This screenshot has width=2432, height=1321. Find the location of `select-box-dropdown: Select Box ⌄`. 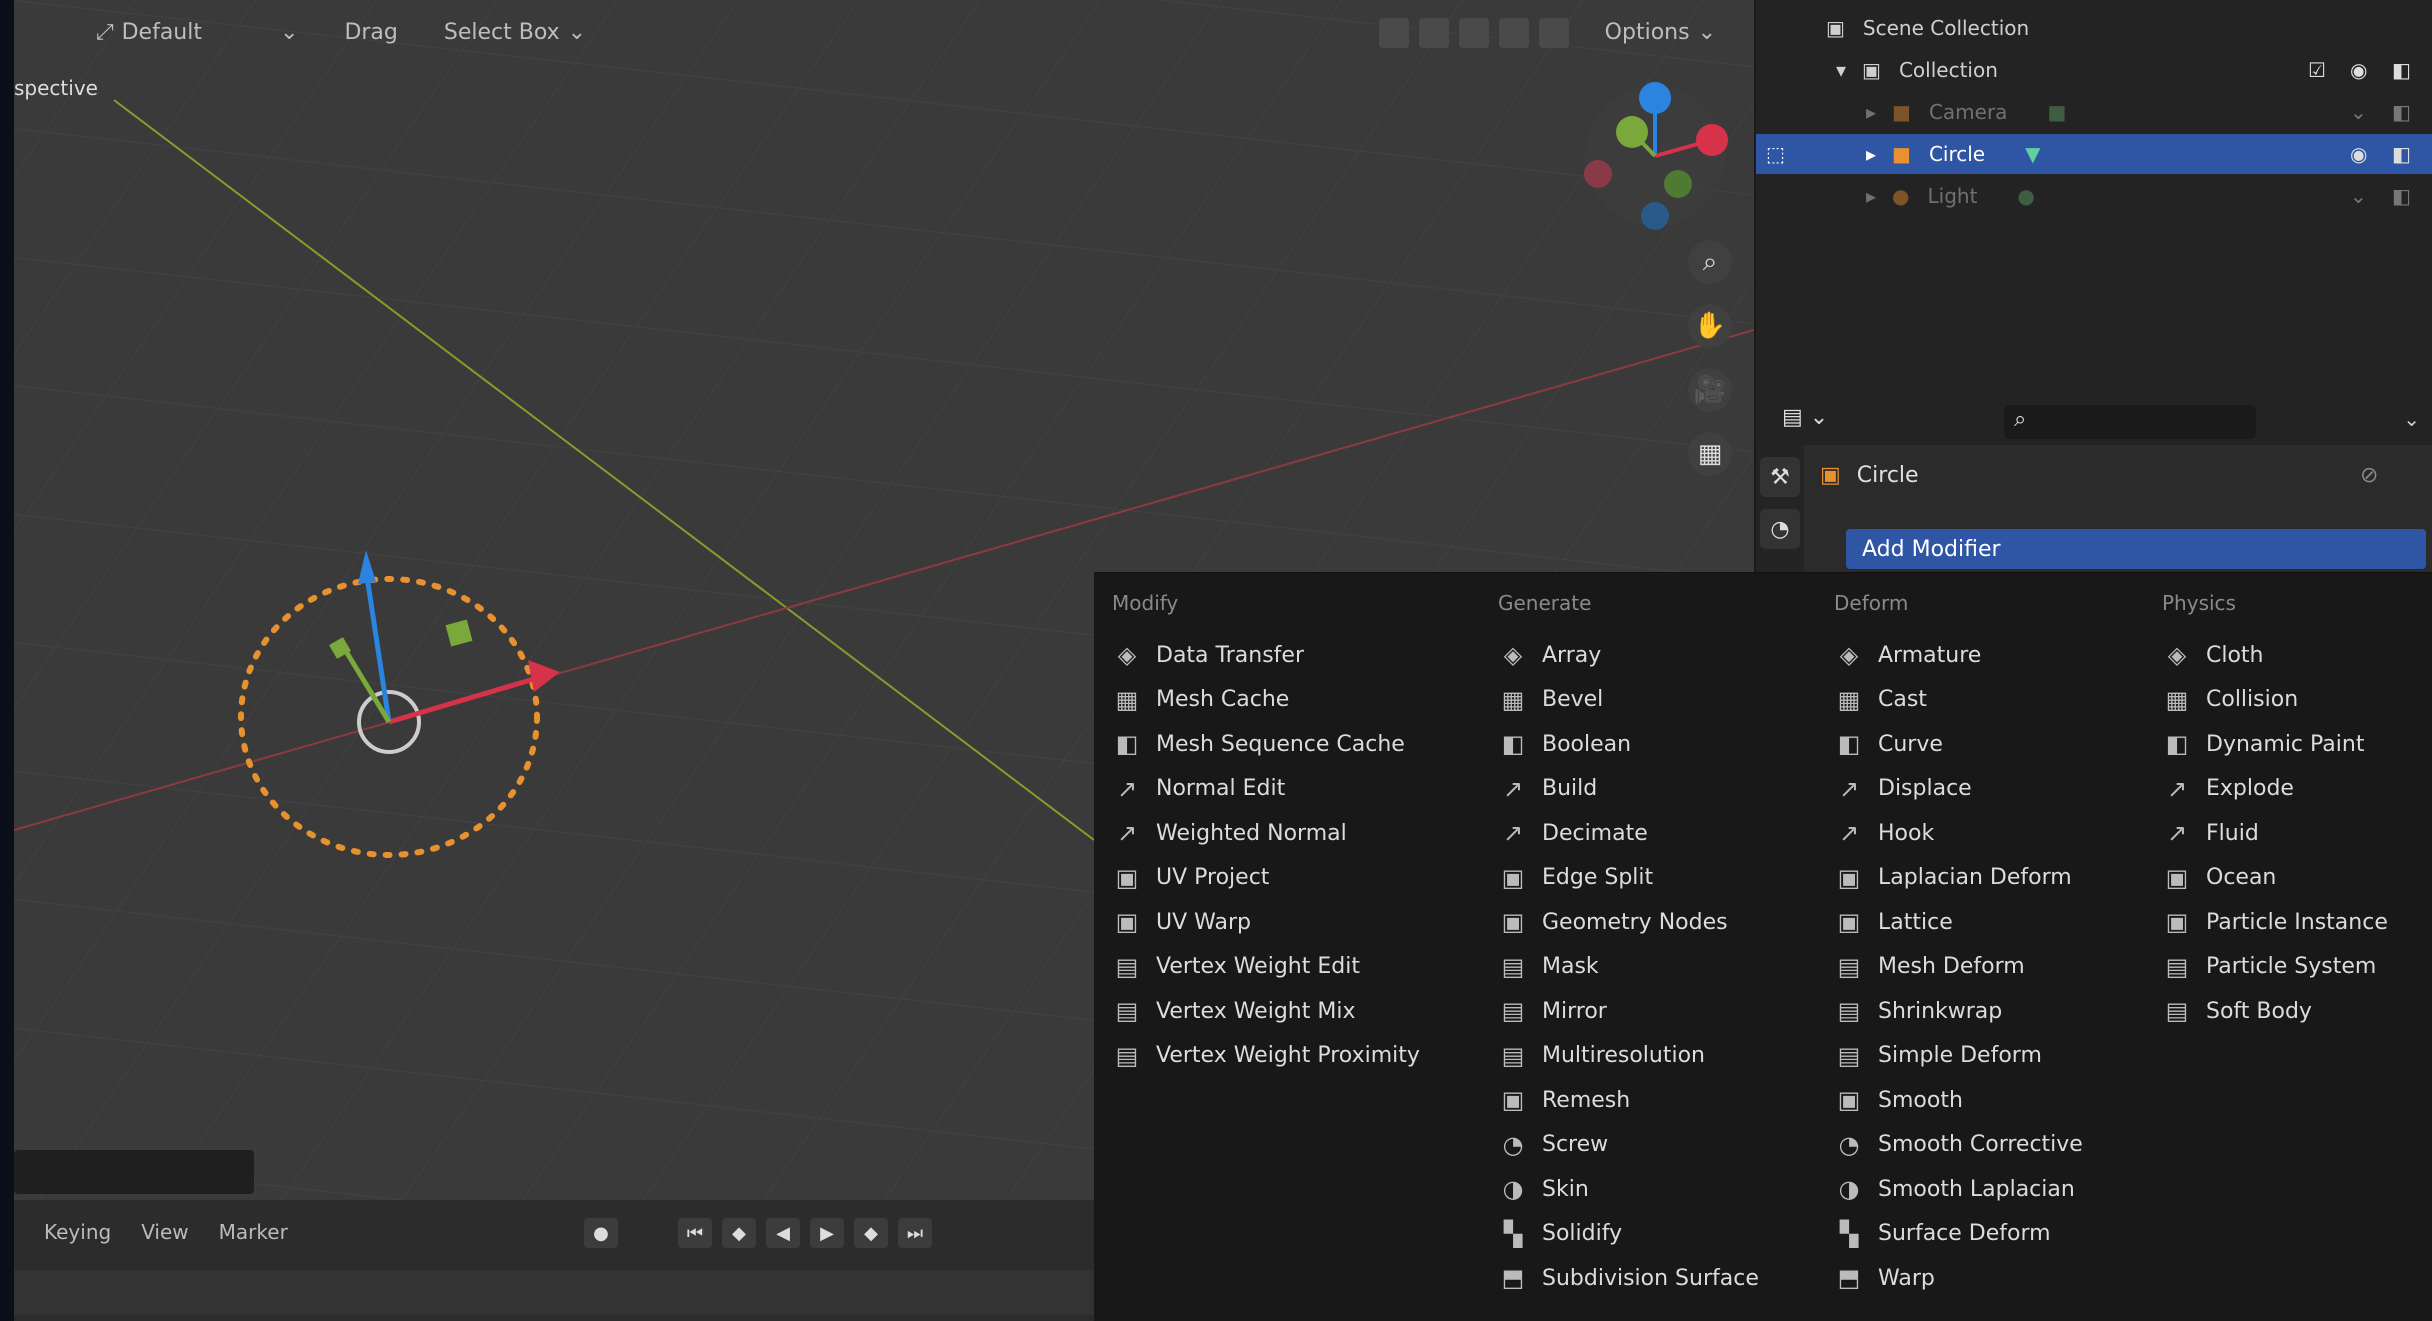

select-box-dropdown: Select Box ⌄ is located at coordinates (515, 32).